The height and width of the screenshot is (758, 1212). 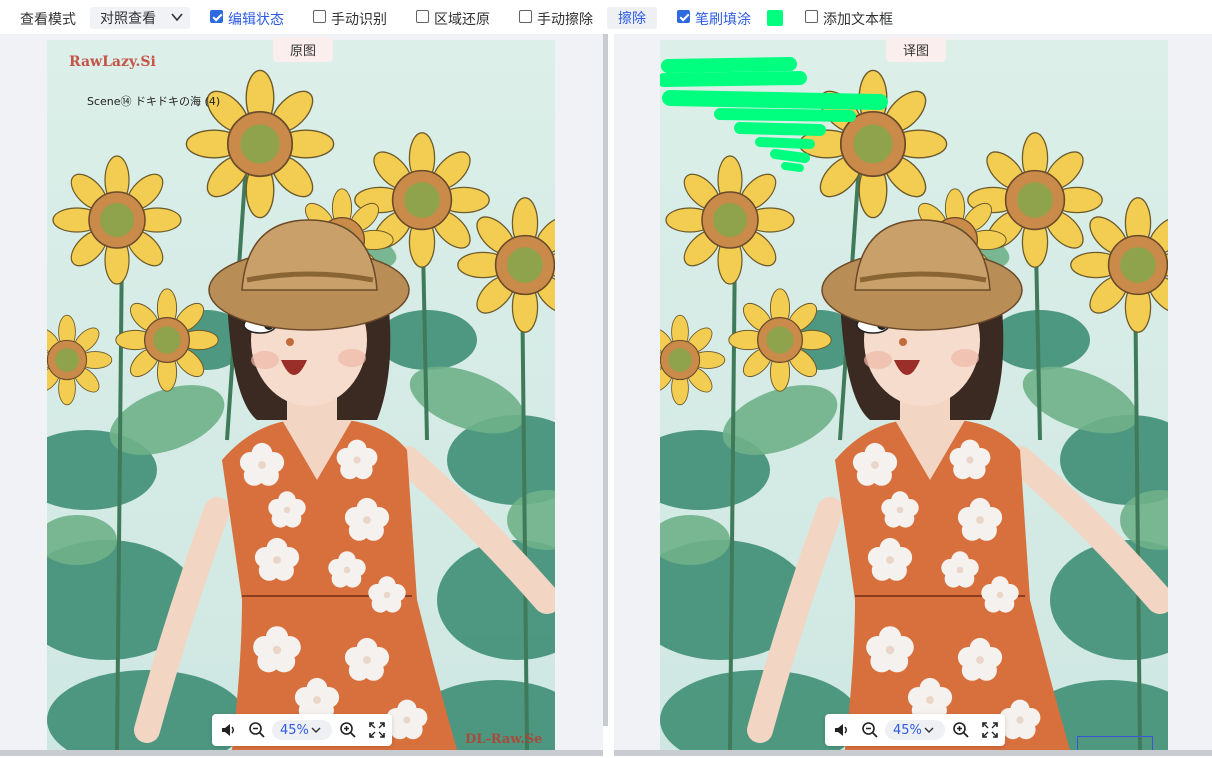 What do you see at coordinates (319, 16) in the screenshot?
I see `manual-detect-checkbox` at bounding box center [319, 16].